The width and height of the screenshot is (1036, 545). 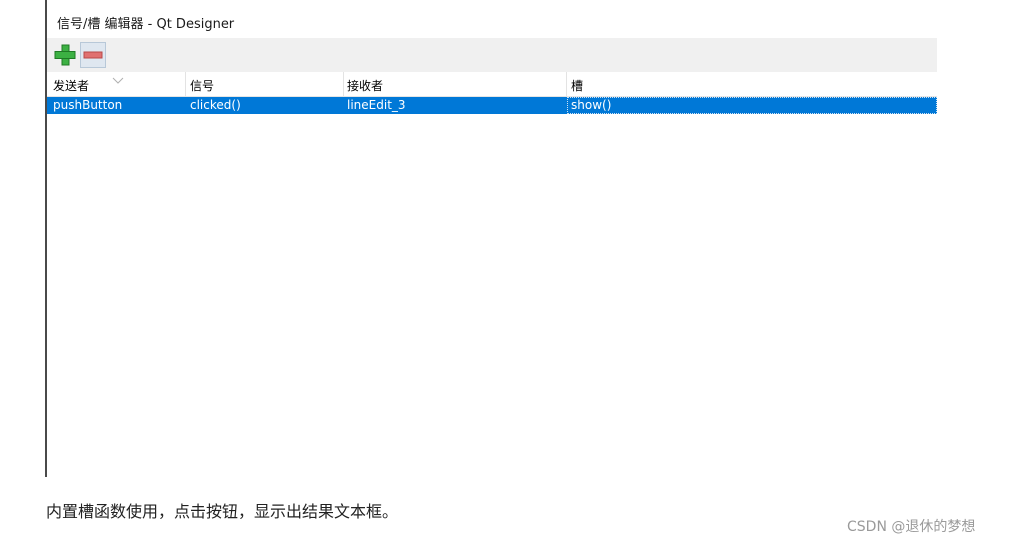 I want to click on sort-indicator-icon, so click(x=118, y=77).